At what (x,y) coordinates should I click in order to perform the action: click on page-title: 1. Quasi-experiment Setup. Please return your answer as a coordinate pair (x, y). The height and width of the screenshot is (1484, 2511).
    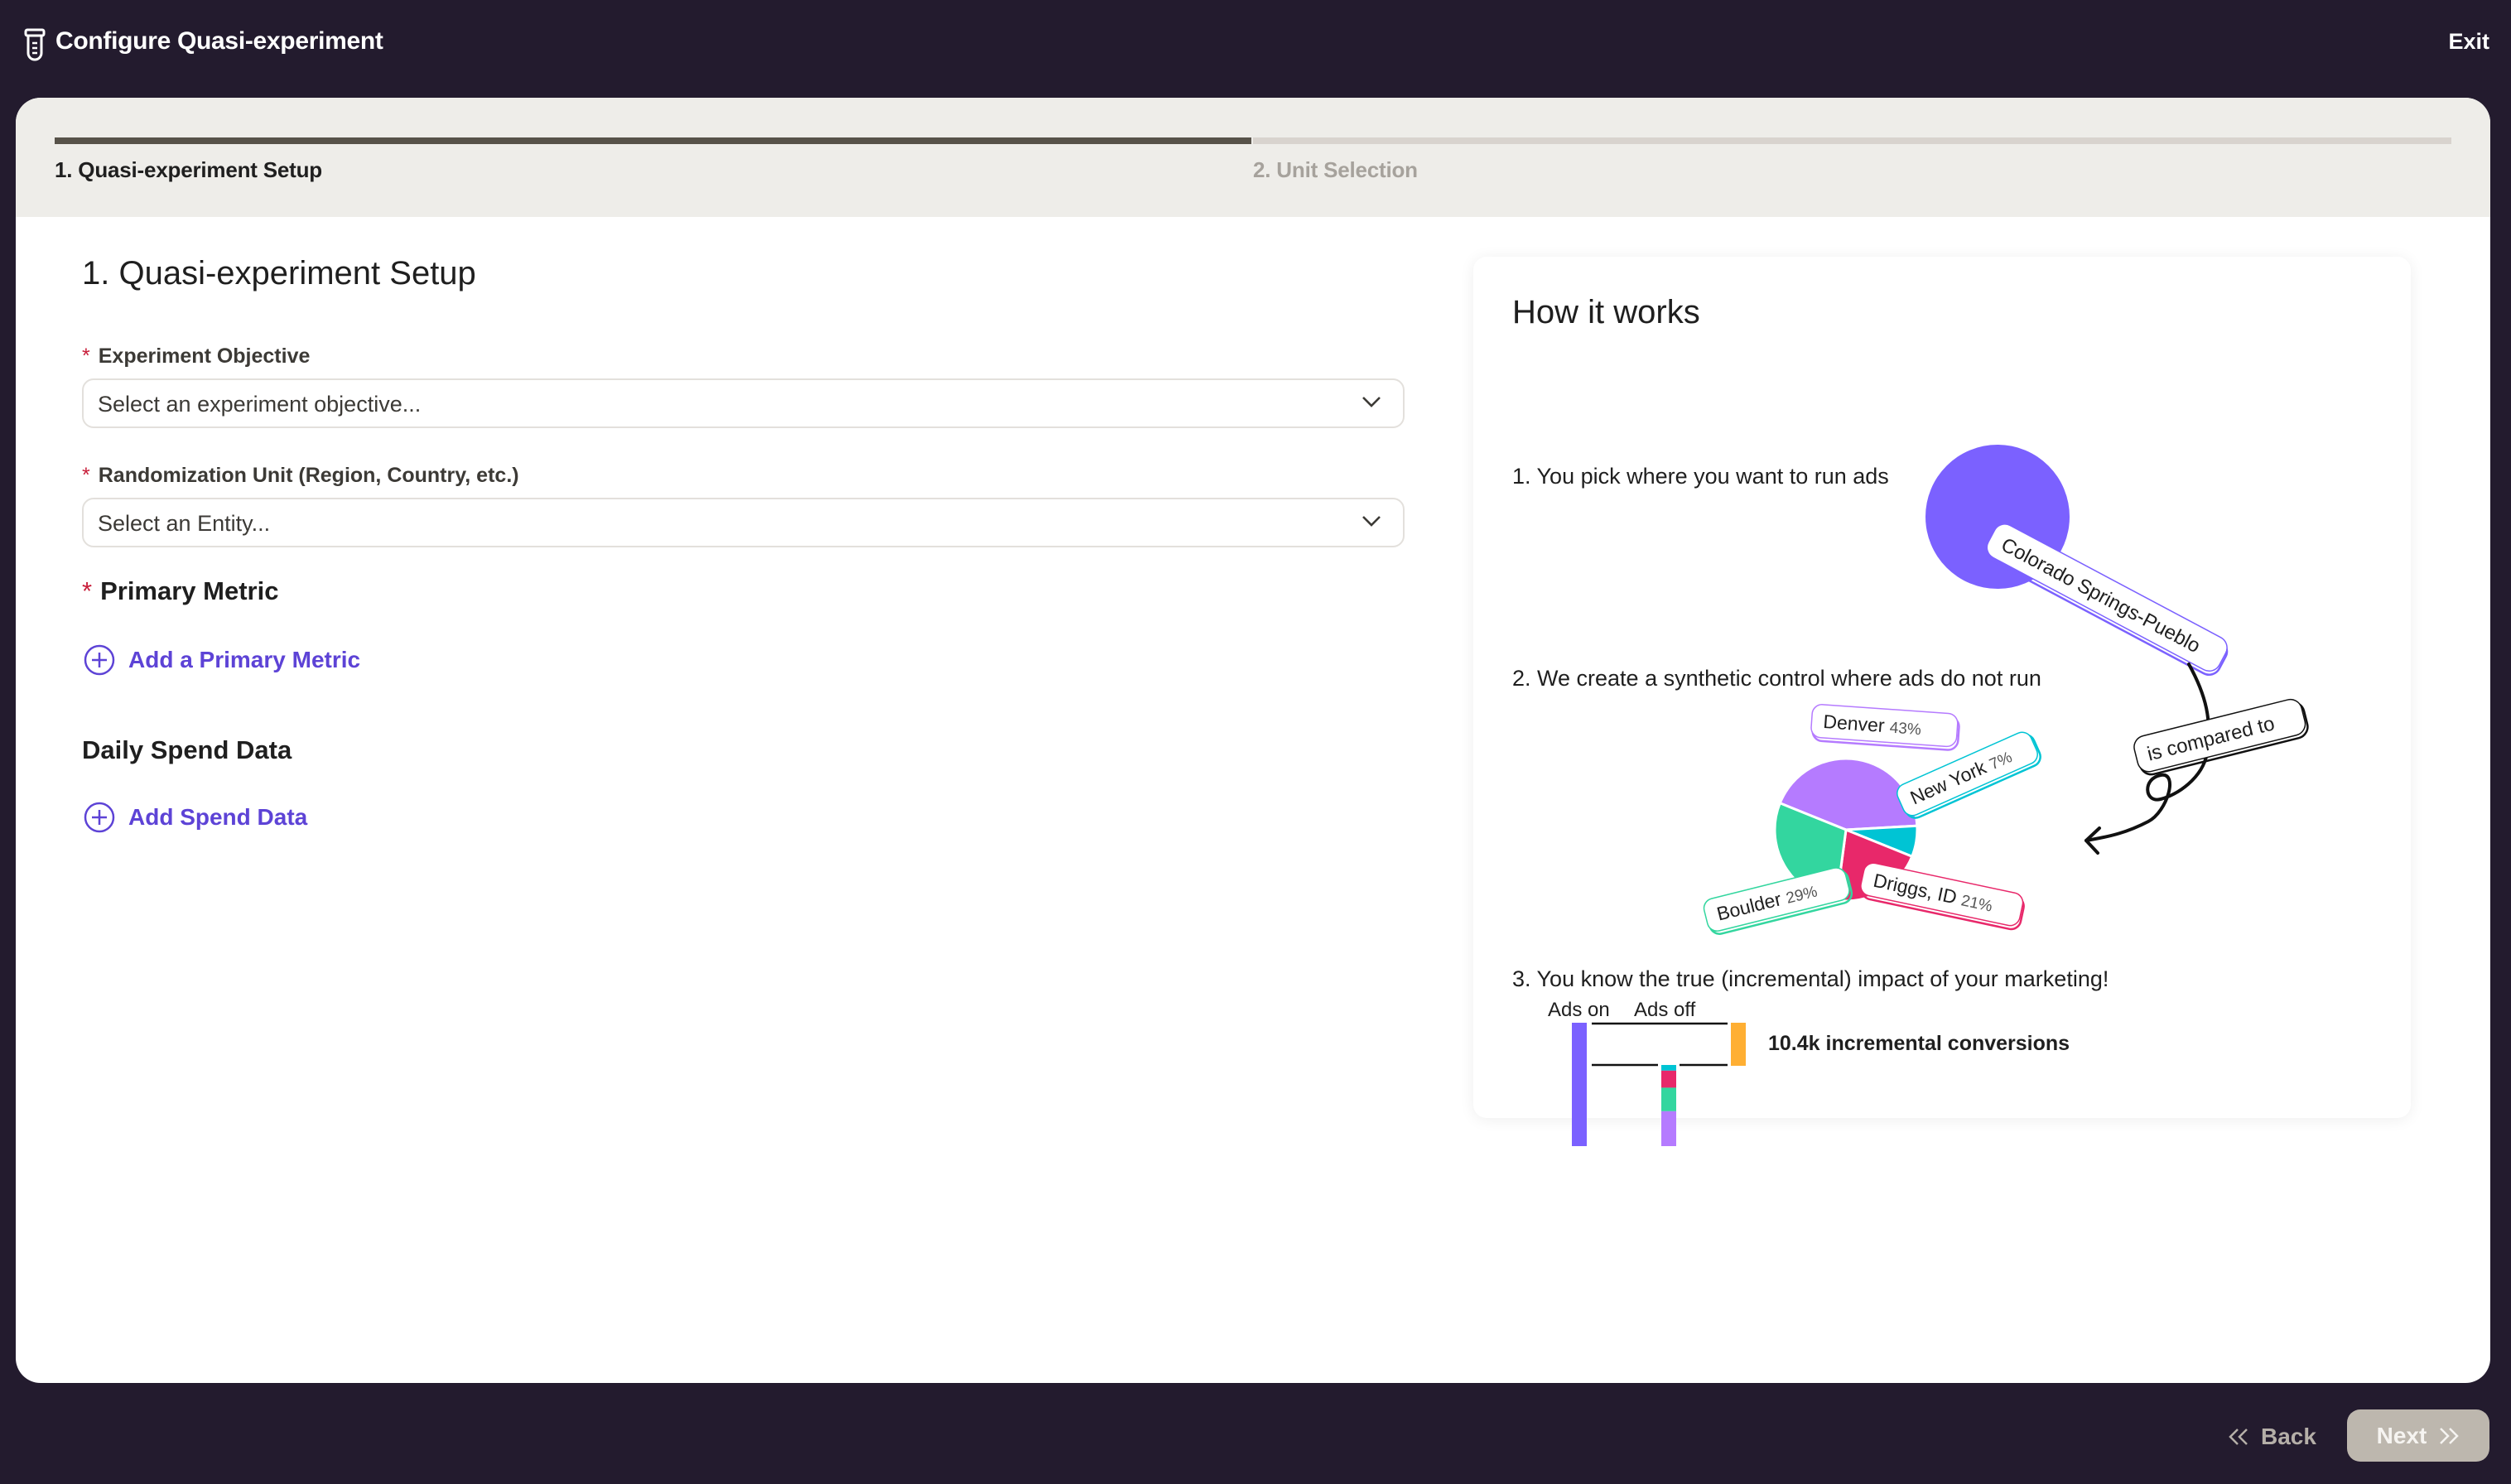
    Looking at the image, I should click on (279, 273).